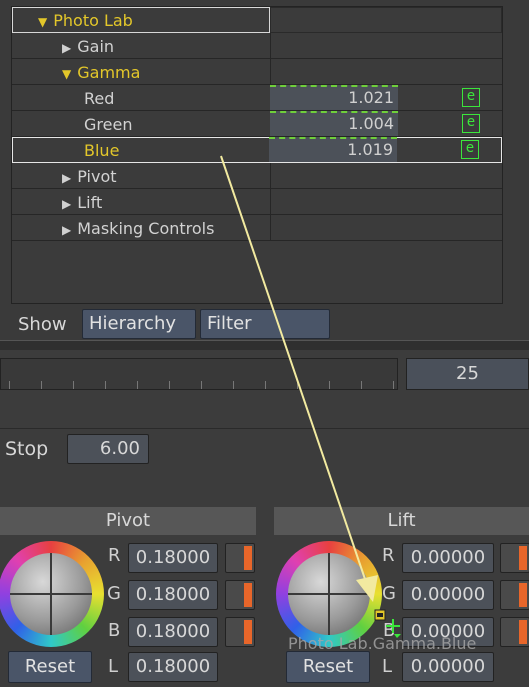  I want to click on pivot-reset-button: Reset, so click(50, 667).